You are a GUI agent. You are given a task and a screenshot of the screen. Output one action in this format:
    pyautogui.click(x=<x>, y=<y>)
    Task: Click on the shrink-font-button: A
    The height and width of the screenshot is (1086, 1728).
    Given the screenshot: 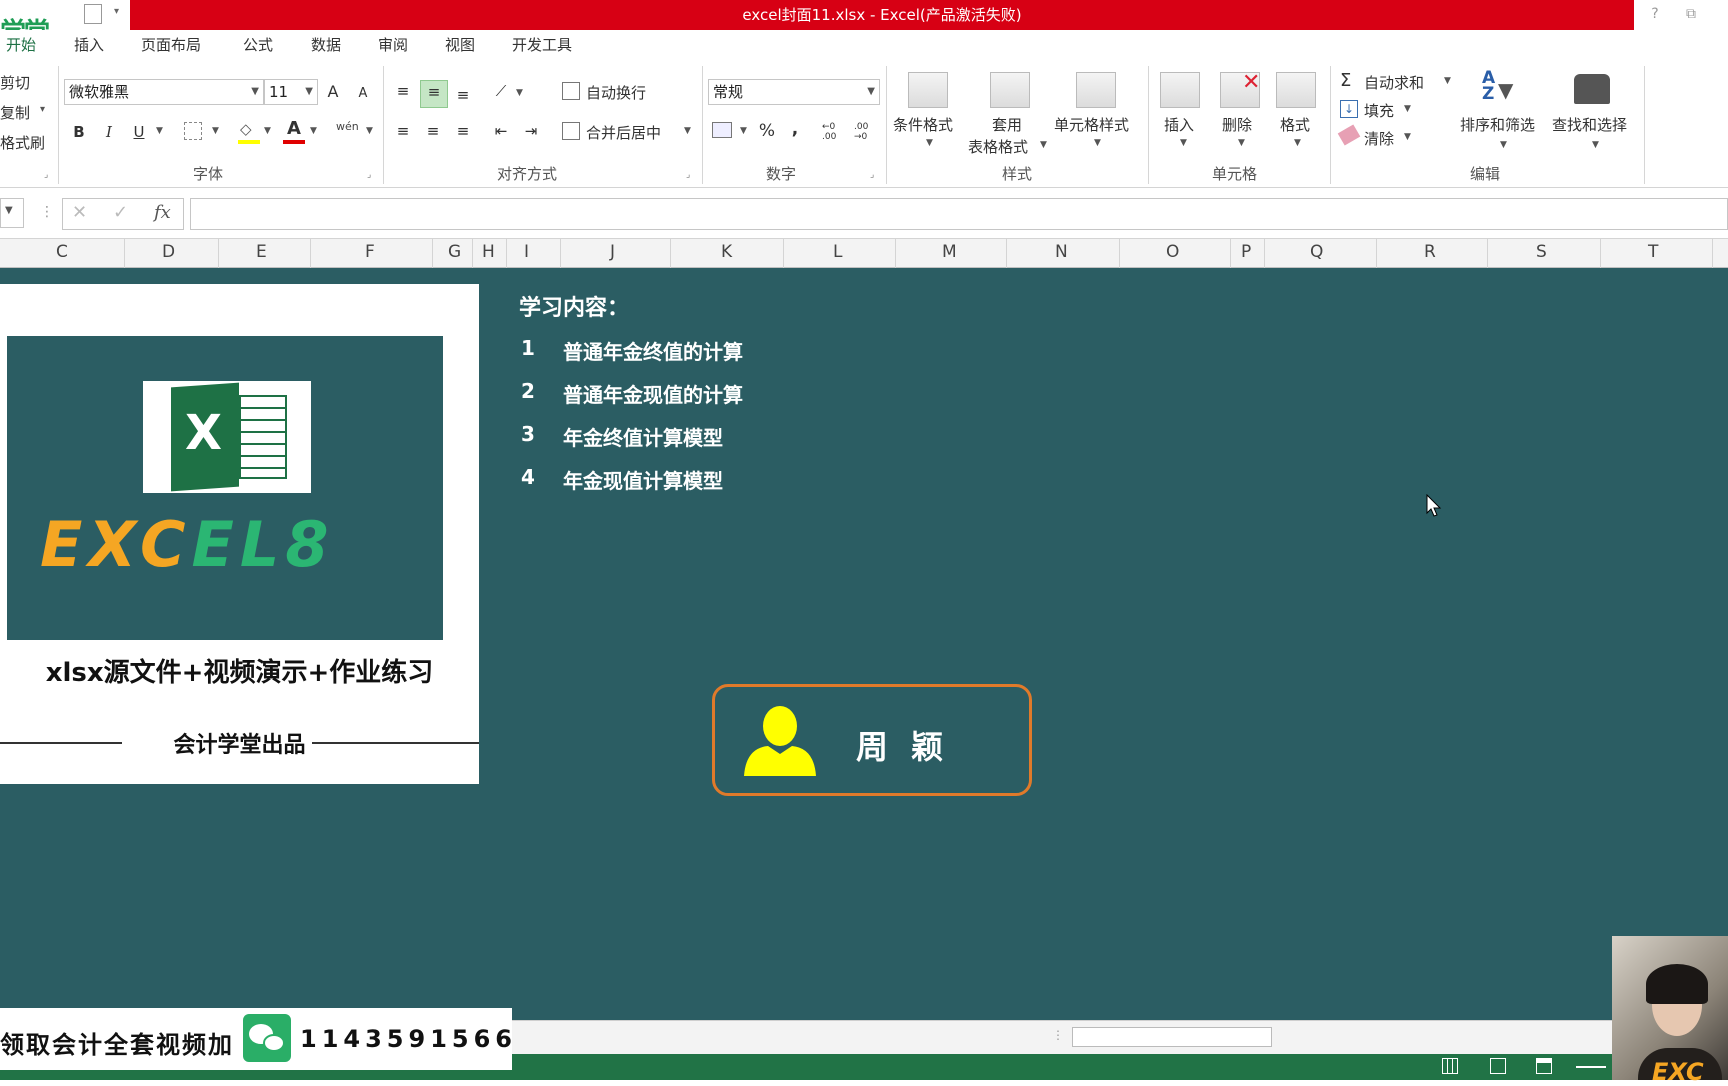 What is the action you would take?
    pyautogui.click(x=363, y=94)
    